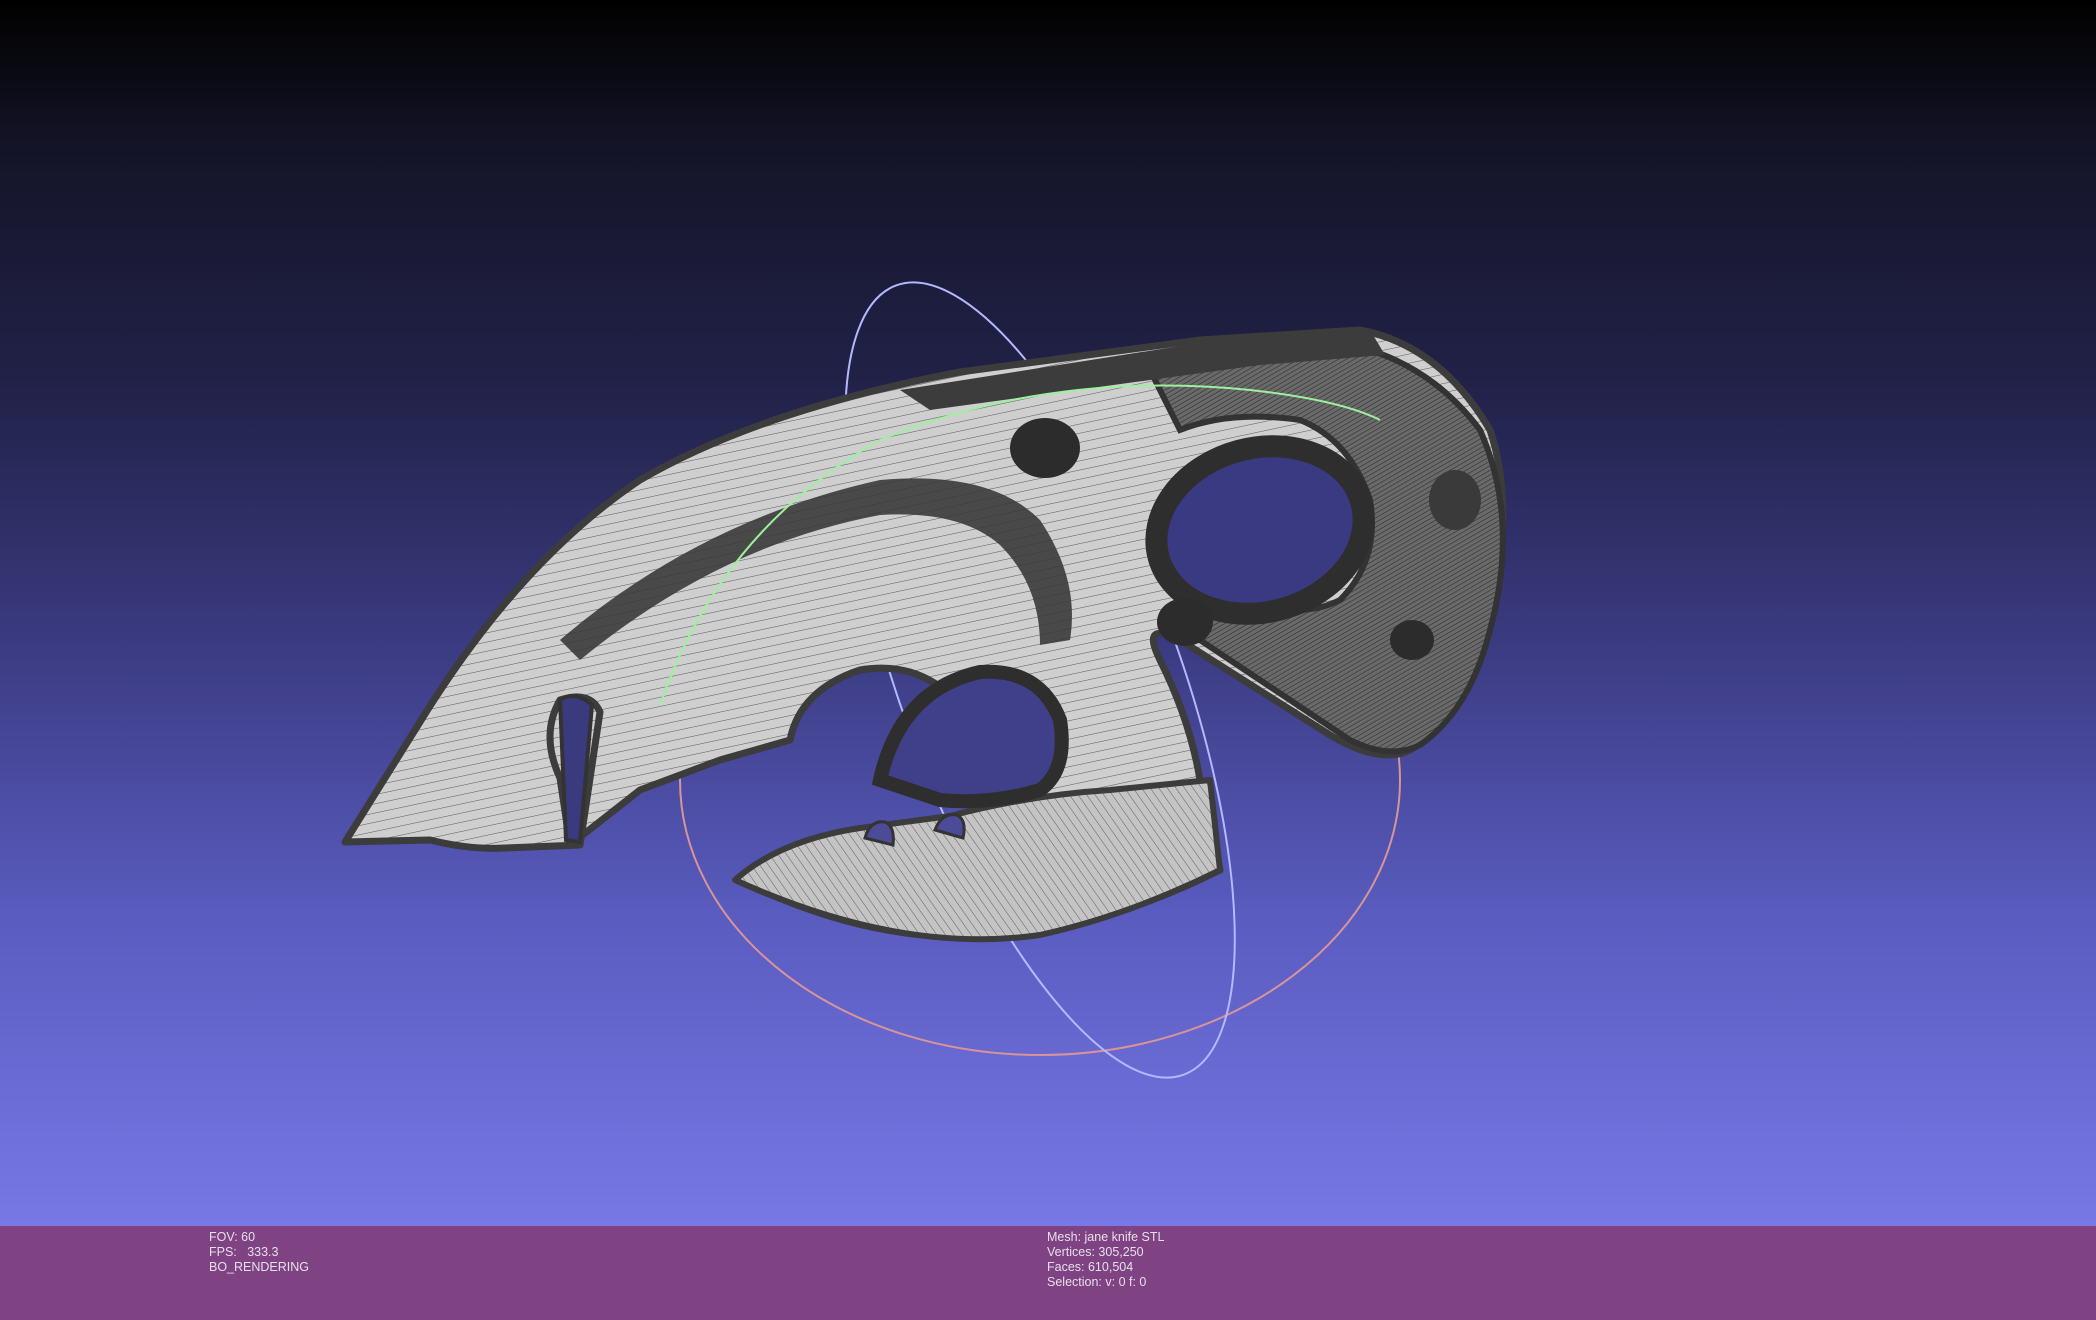  Describe the element at coordinates (244, 1252) in the screenshot. I see `fps-label: FPS: 333.3` at that location.